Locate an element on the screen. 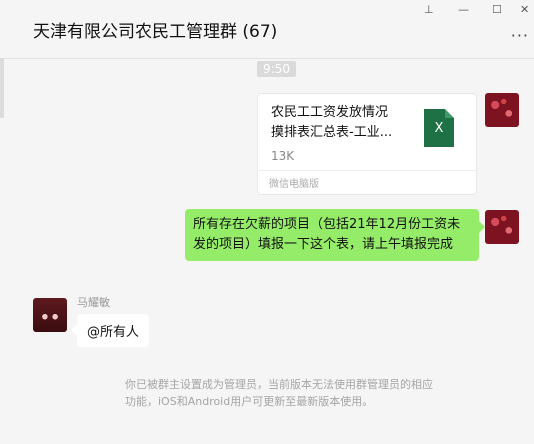 The height and width of the screenshot is (444, 534). maximize-button: ☐ is located at coordinates (497, 9).